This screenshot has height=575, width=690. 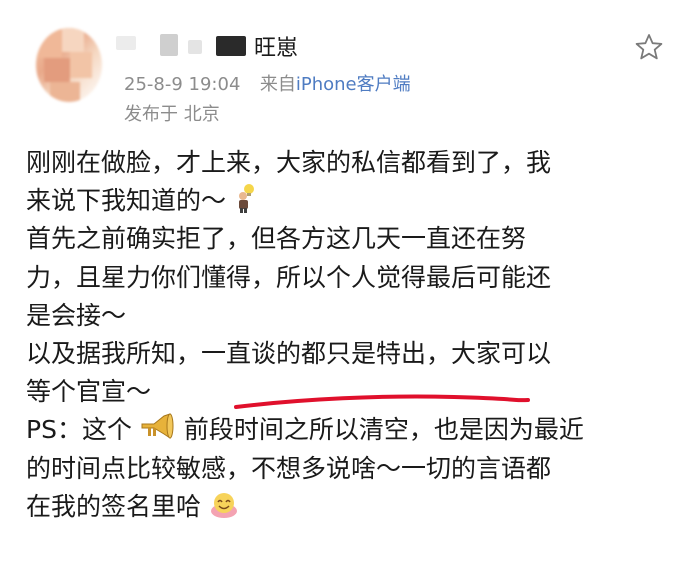 I want to click on post-line-4: 力，且星力你们懂得，所以个人觉得最后可能还, so click(x=289, y=277).